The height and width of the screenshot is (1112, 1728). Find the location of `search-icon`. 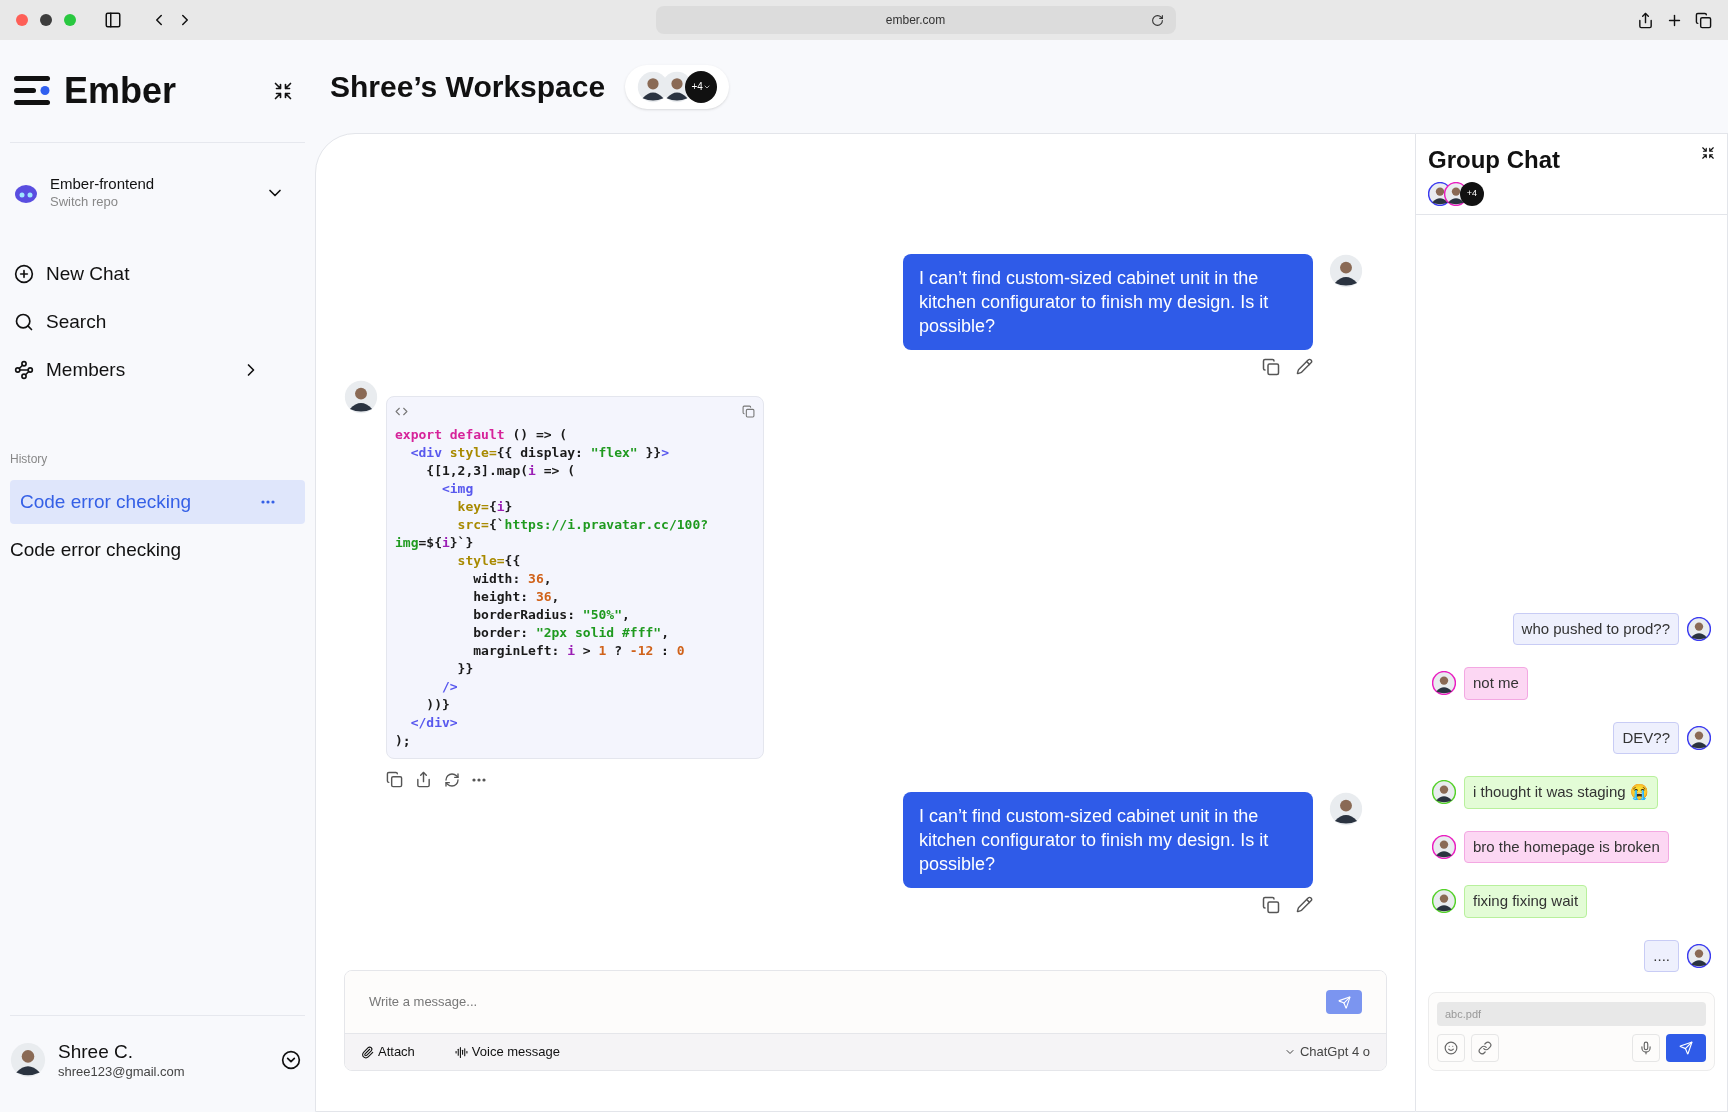

search-icon is located at coordinates (24, 322).